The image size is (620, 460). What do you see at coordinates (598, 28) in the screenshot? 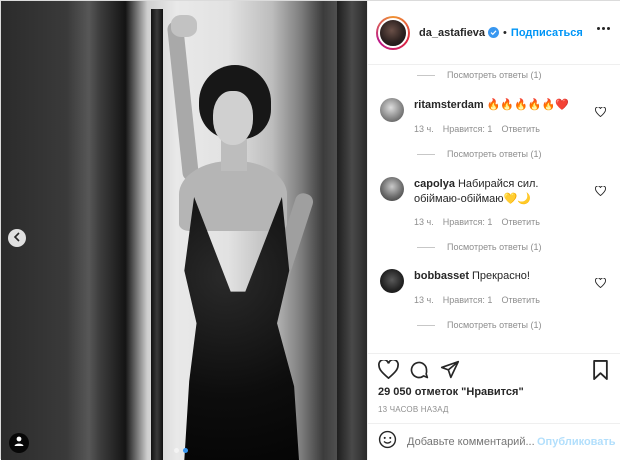
I see `more-icon` at bounding box center [598, 28].